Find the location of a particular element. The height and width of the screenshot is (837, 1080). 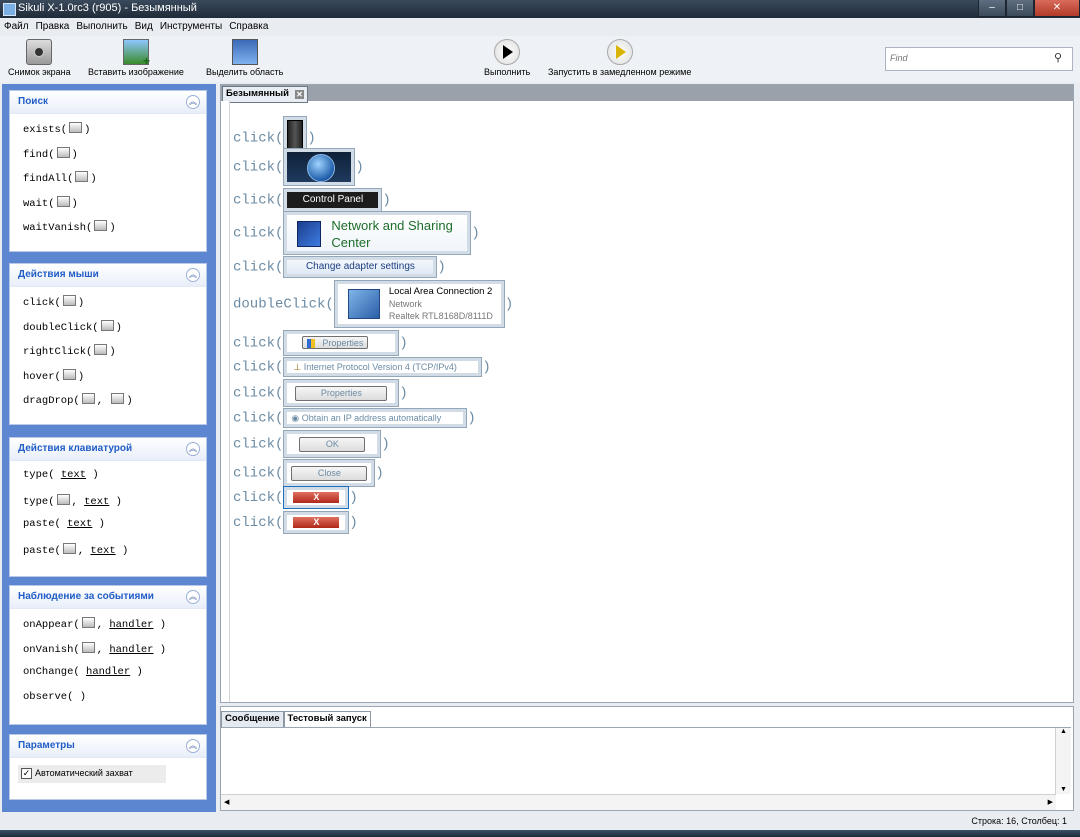

maximize-button: □ is located at coordinates (1020, 8).